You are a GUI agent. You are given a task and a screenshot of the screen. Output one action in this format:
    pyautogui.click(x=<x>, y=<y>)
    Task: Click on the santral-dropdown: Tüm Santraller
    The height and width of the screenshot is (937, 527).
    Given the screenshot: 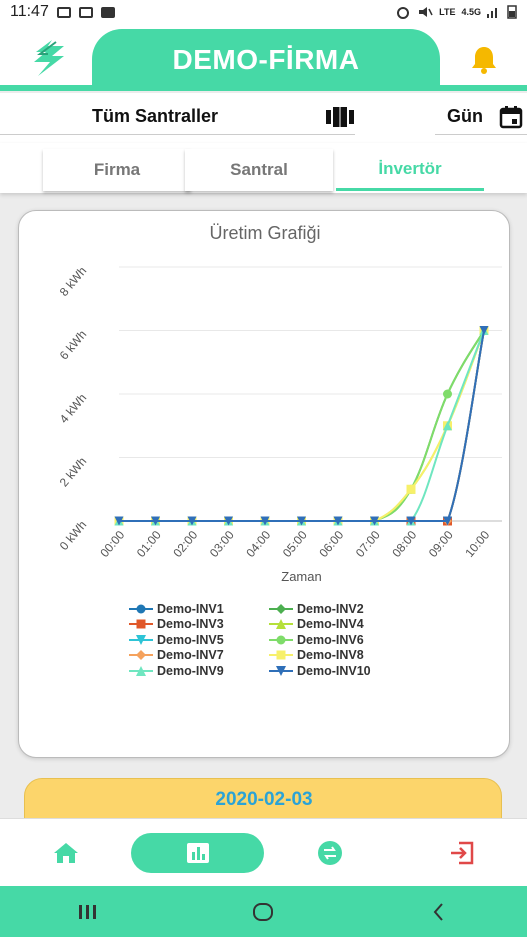 What is the action you would take?
    pyautogui.click(x=177, y=117)
    